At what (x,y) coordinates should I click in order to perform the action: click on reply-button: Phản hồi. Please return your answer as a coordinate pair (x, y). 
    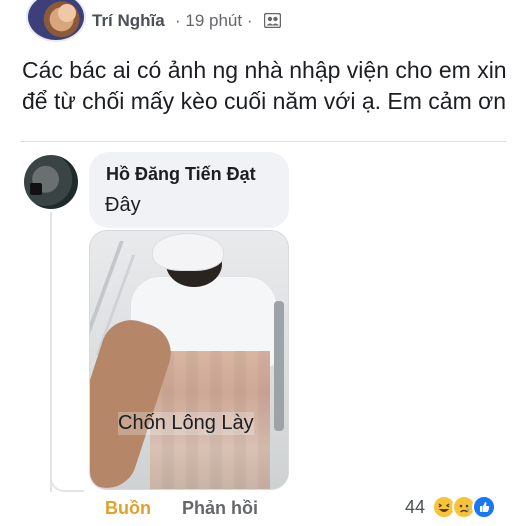
    Looking at the image, I should click on (220, 508).